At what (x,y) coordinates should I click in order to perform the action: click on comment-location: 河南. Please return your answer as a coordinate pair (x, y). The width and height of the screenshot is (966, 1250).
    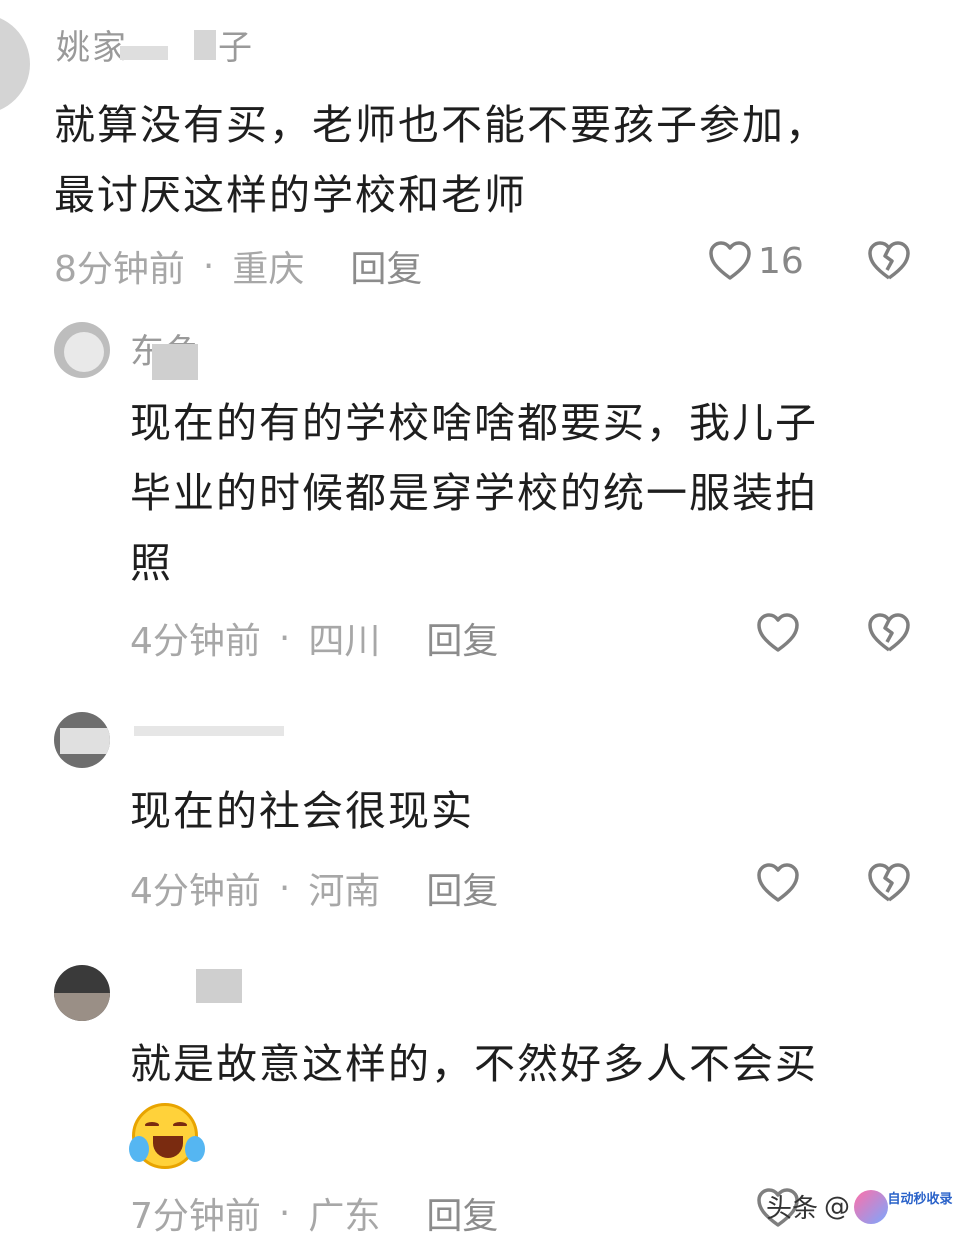
    Looking at the image, I should click on (344, 891).